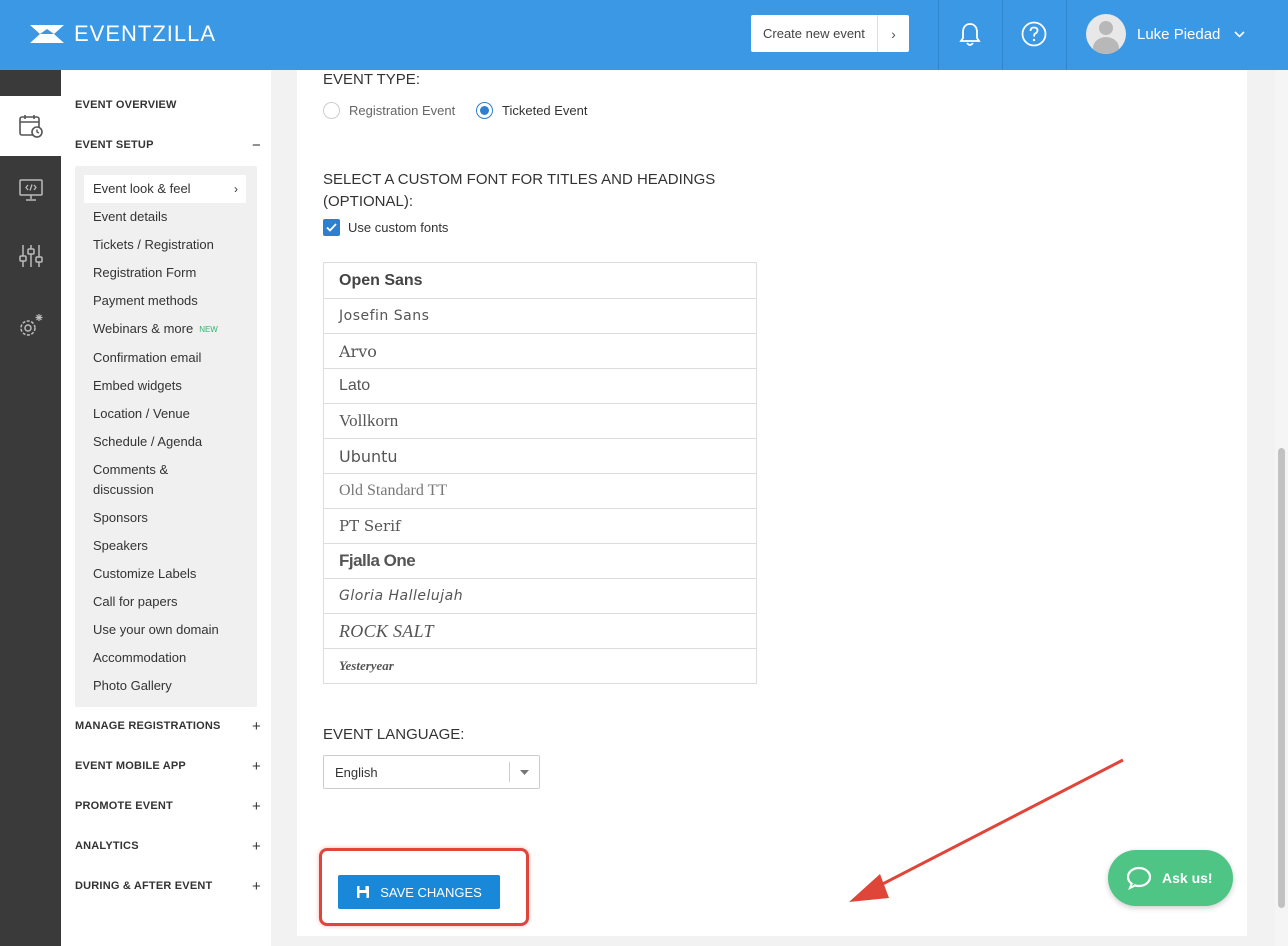 The image size is (1288, 946). Describe the element at coordinates (141, 414) in the screenshot. I see `sidebar-item-location-venue: Location / Venue` at that location.